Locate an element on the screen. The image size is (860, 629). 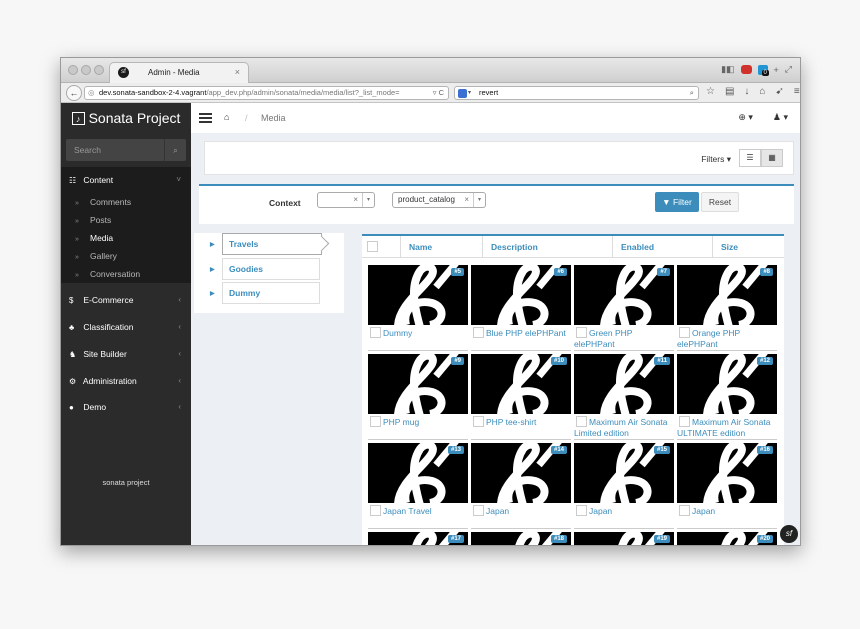
download-icon: ↓ is located at coordinates (746, 91).